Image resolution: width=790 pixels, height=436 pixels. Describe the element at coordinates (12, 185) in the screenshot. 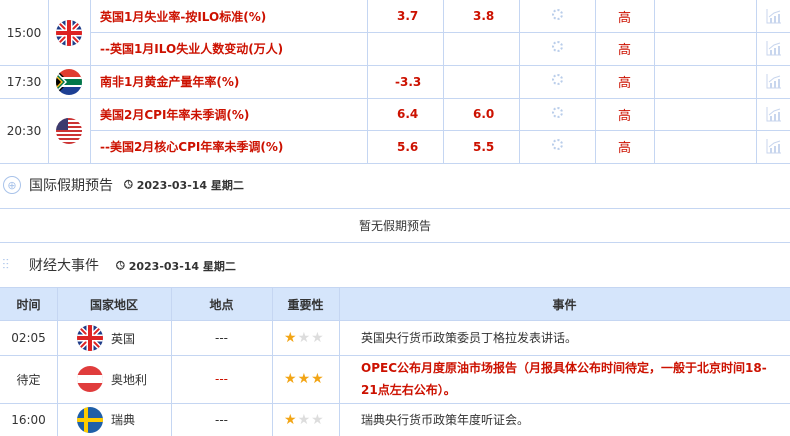

I see `globe-icon: ⊕` at that location.